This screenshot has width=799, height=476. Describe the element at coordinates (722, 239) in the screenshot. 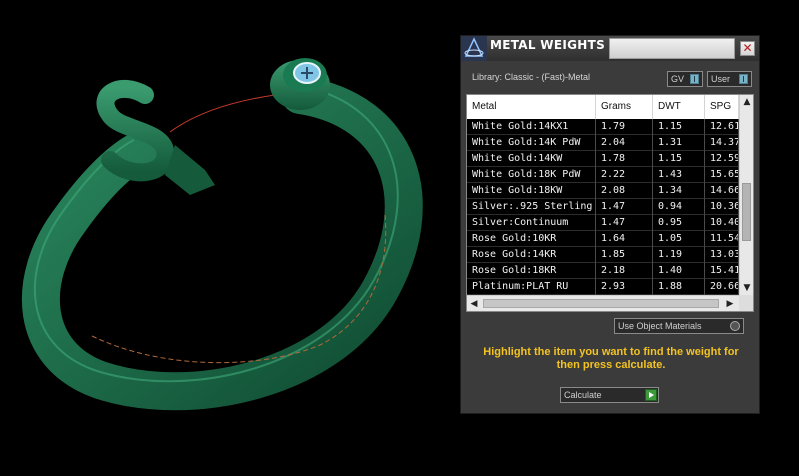

I see `cell-spg: 11.54` at that location.